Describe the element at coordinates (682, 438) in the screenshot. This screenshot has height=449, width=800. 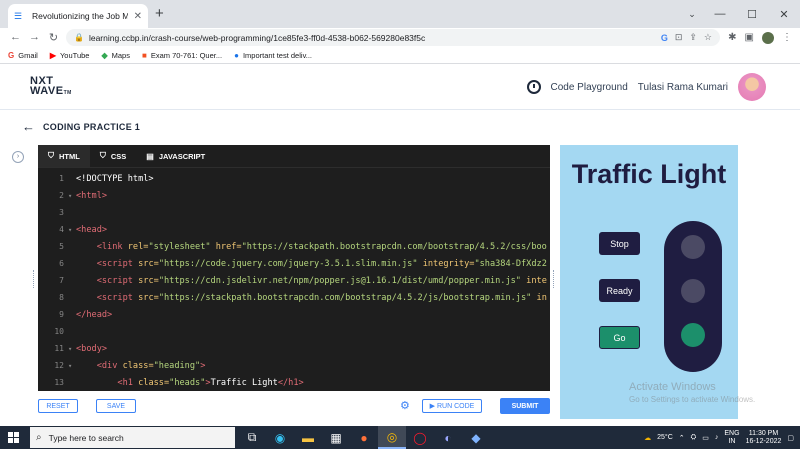
I see `chevron-up-icon: ⌃` at that location.